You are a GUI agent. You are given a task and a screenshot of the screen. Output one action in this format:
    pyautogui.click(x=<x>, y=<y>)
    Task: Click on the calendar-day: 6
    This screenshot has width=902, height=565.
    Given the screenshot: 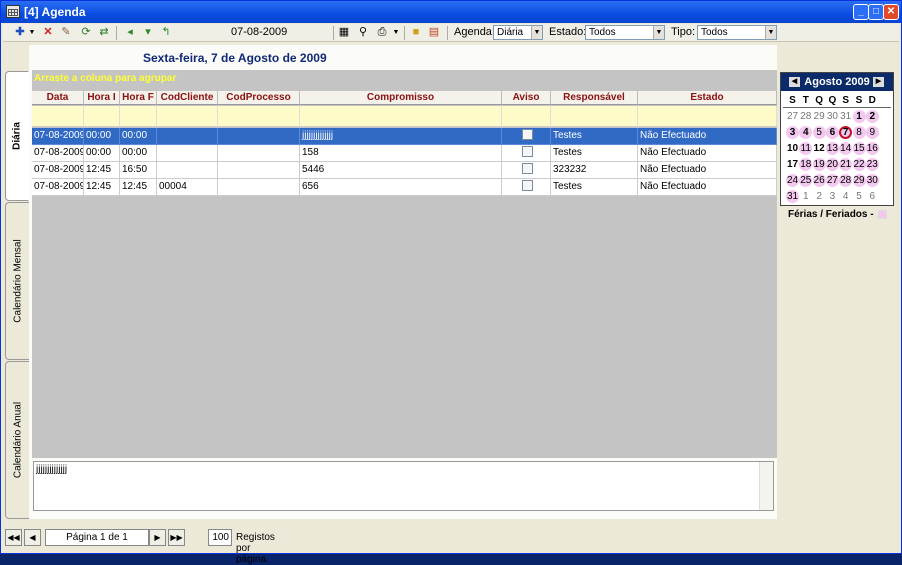 What is the action you would take?
    pyautogui.click(x=832, y=132)
    